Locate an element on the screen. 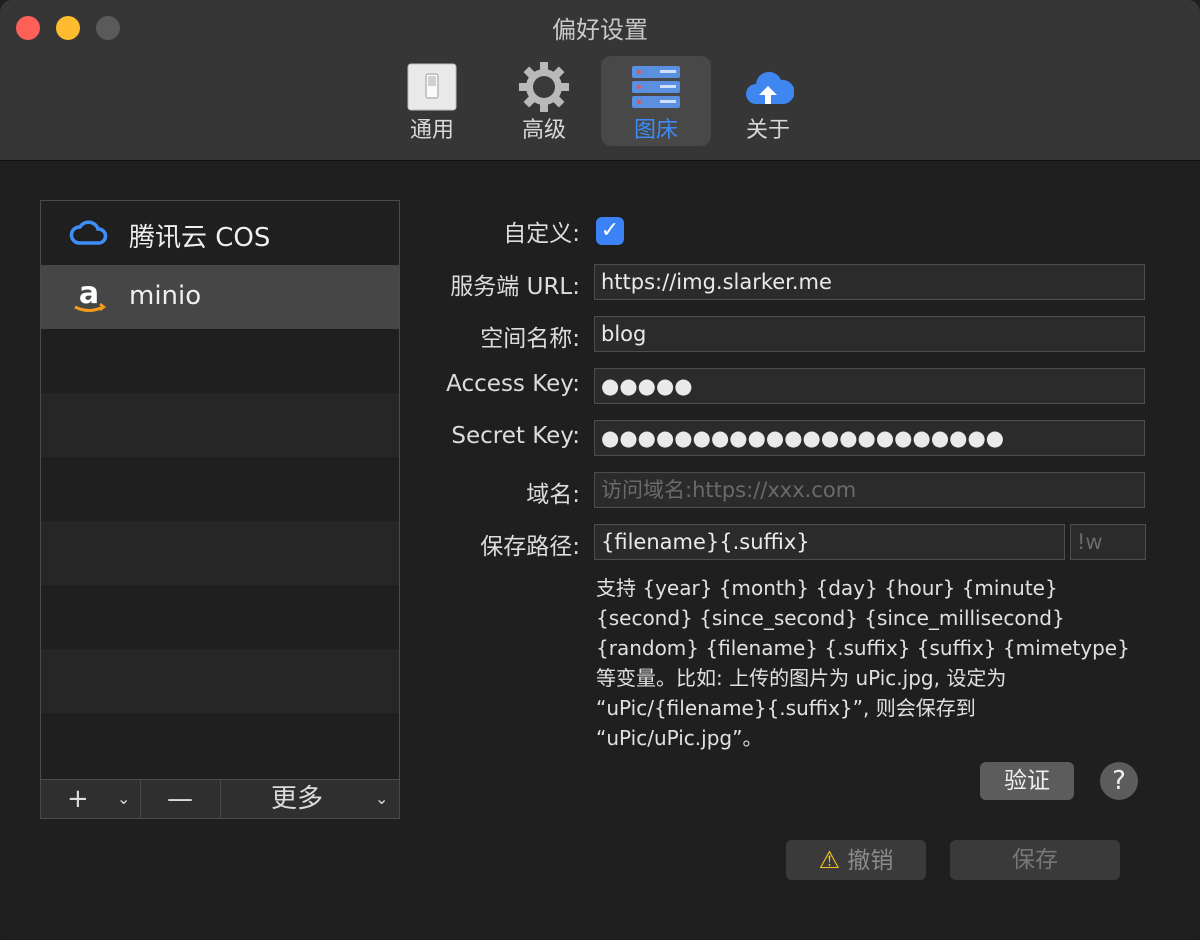  bucket-input is located at coordinates (869, 334).